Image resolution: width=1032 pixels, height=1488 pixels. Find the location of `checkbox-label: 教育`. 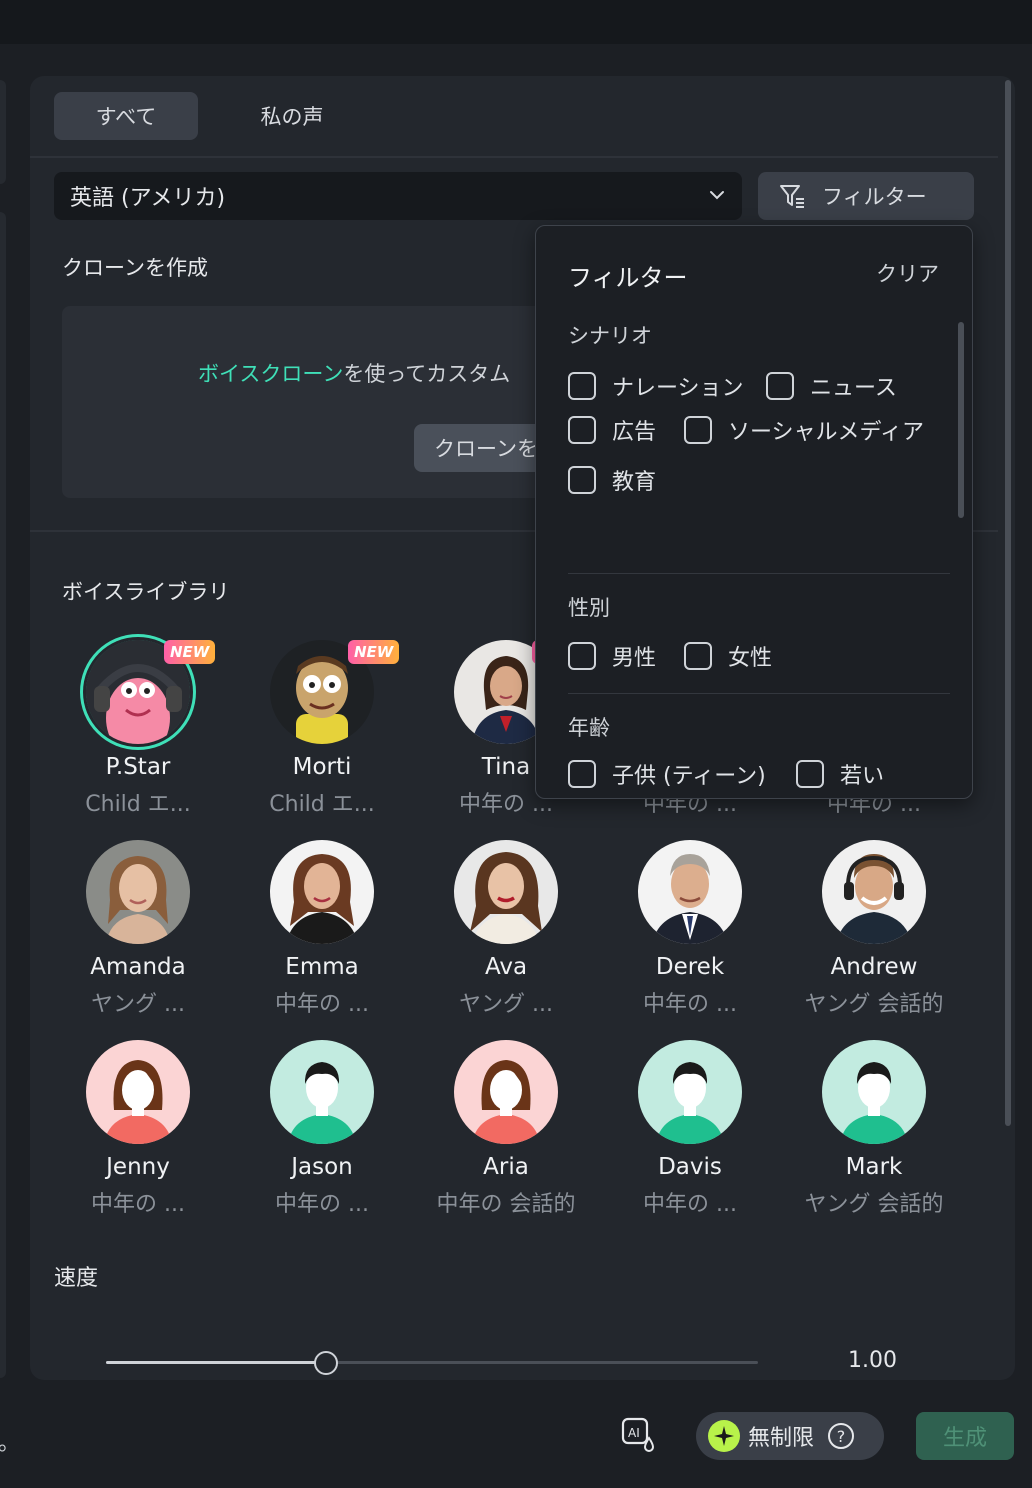

checkbox-label: 教育 is located at coordinates (634, 482).